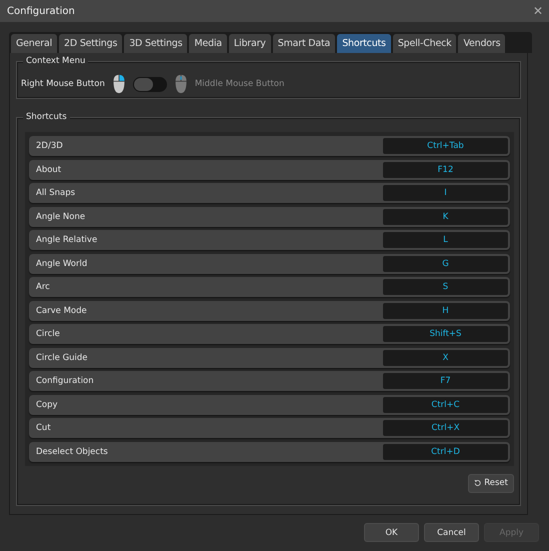  What do you see at coordinates (445, 240) in the screenshot?
I see `key-field: L` at bounding box center [445, 240].